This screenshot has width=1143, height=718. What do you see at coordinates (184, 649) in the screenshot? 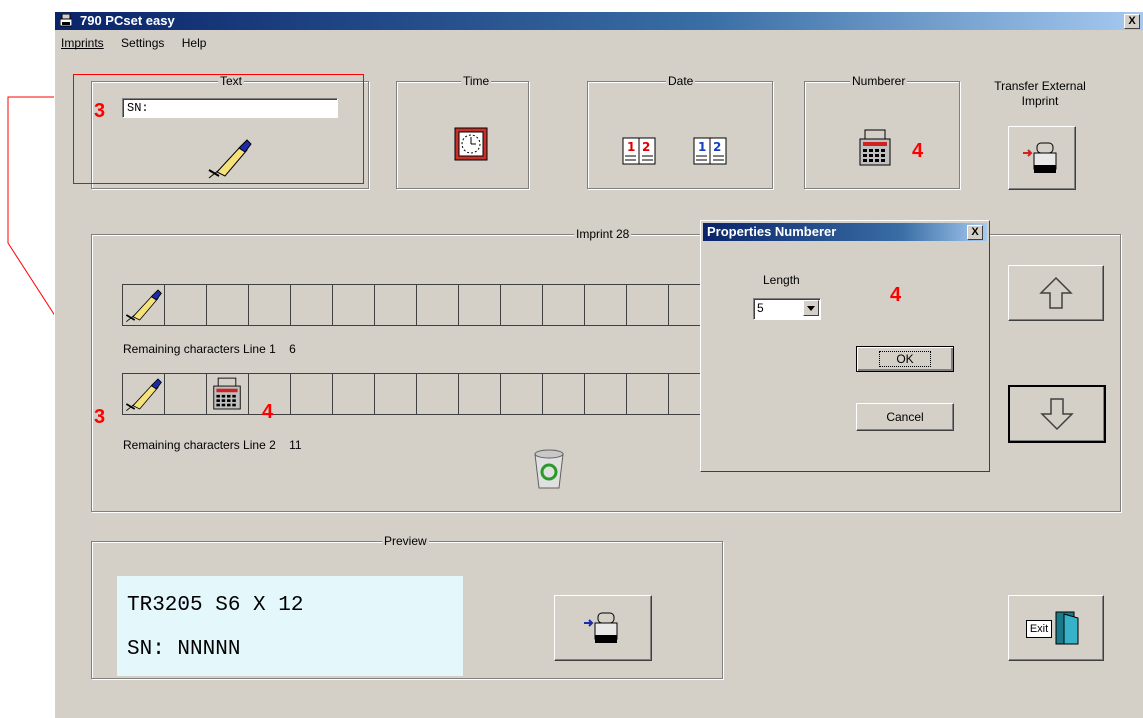
I see `preview-line-2: SN: NNNNN` at bounding box center [184, 649].